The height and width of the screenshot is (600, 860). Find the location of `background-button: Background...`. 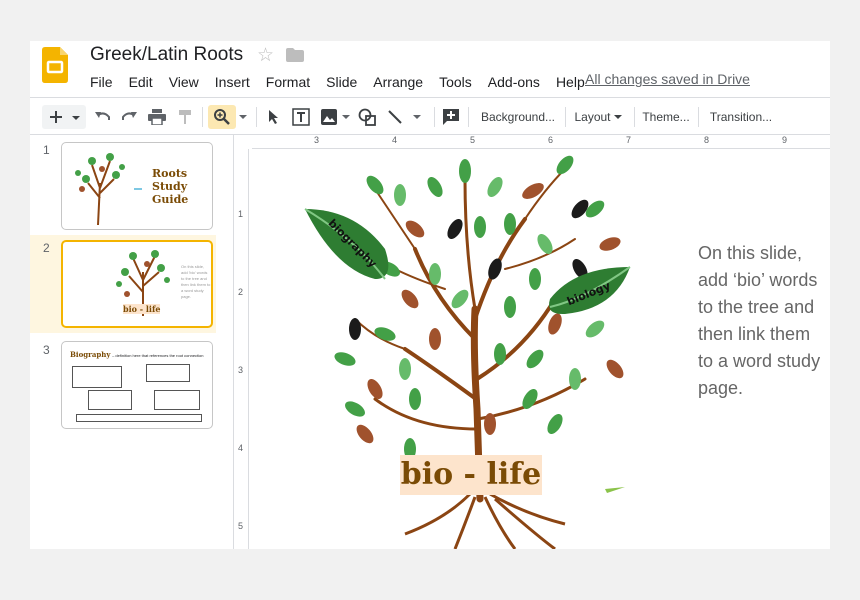

background-button: Background... is located at coordinates (518, 117).